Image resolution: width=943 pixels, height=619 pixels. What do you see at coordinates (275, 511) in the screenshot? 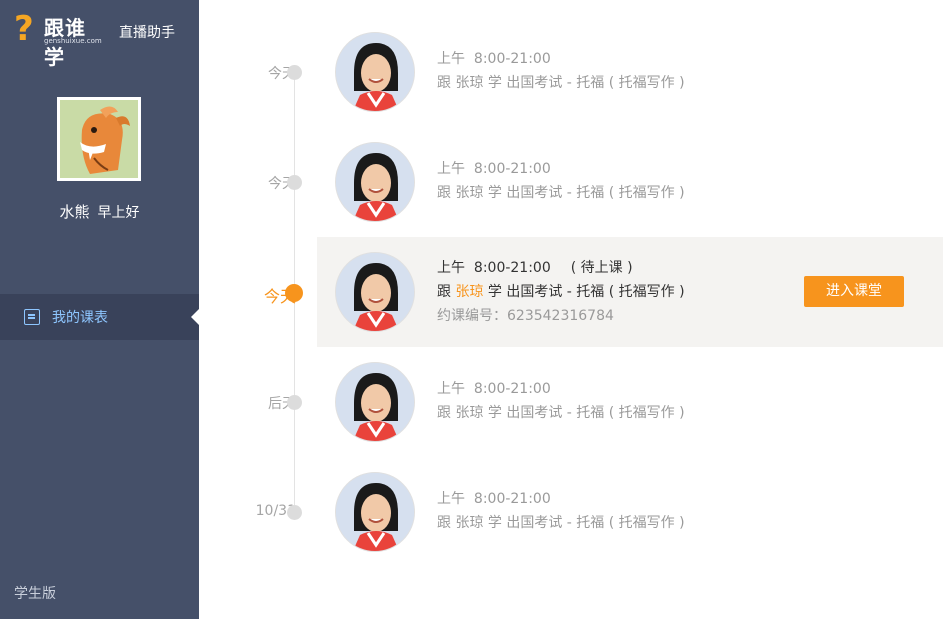
I see `day-label: 10/31` at bounding box center [275, 511].